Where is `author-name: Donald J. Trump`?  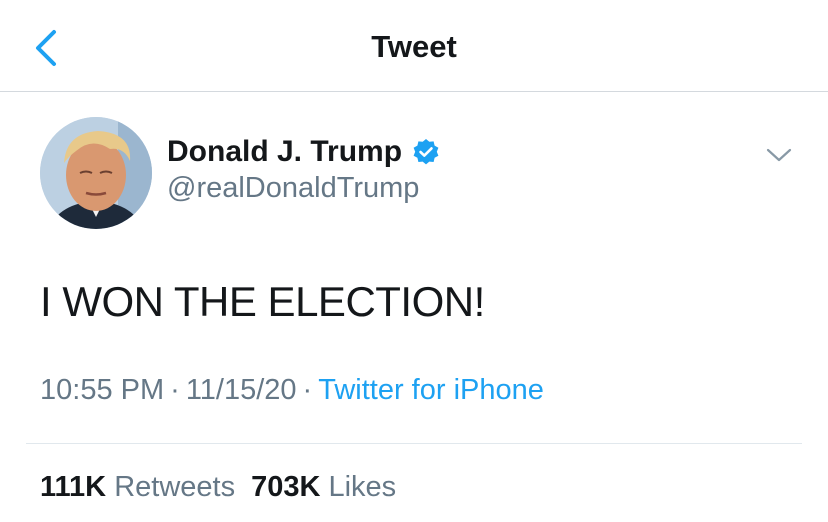
author-name: Donald J. Trump is located at coordinates (284, 152).